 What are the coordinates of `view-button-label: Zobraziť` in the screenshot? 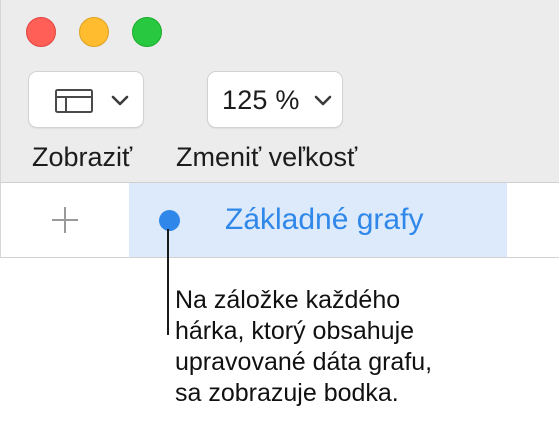 It's located at (82, 157).